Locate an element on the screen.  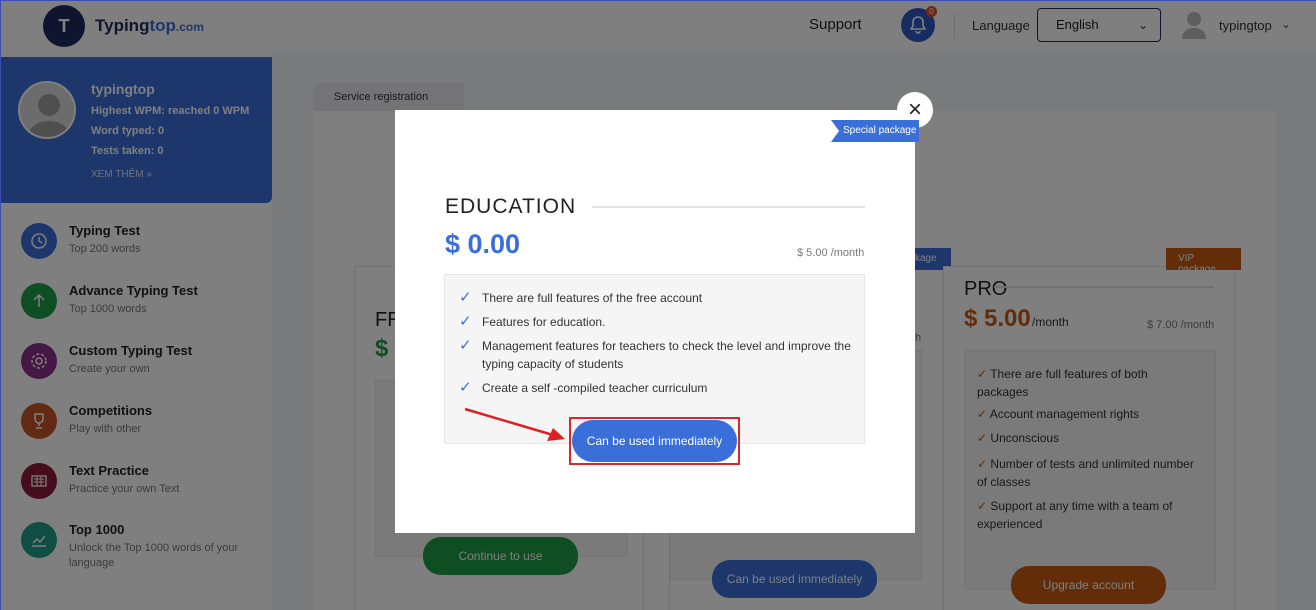
special-package-ribbon: Special package is located at coordinates (875, 131).